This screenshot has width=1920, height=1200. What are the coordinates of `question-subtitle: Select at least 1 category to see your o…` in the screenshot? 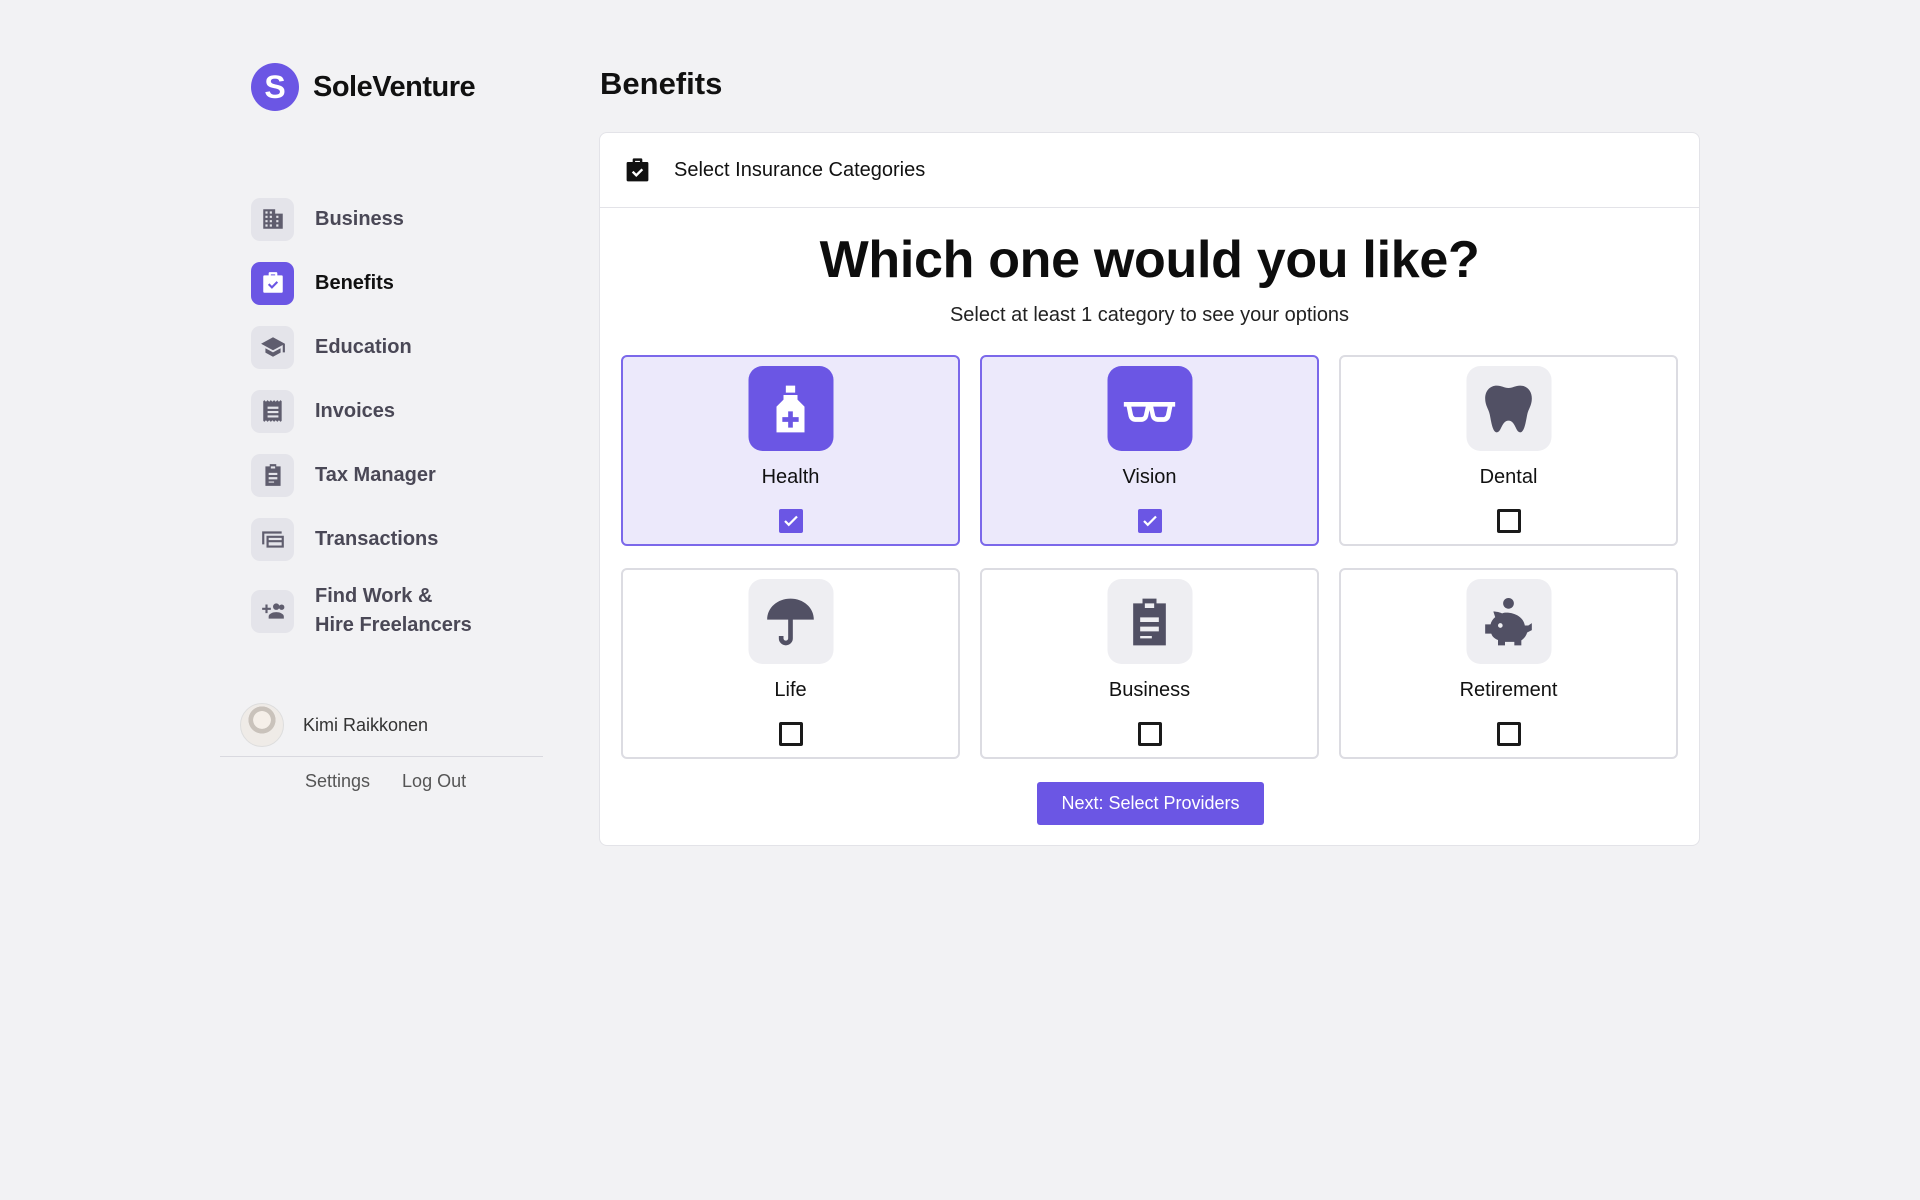 It's located at (1149, 315).